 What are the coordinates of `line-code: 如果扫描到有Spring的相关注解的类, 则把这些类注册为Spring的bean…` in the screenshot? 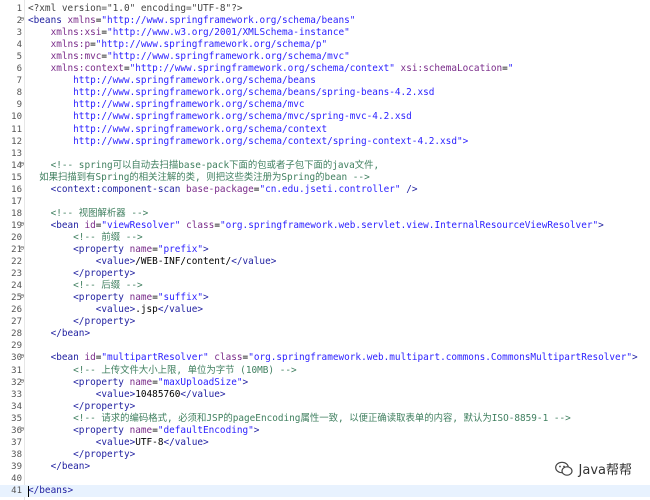 It's located at (198, 178).